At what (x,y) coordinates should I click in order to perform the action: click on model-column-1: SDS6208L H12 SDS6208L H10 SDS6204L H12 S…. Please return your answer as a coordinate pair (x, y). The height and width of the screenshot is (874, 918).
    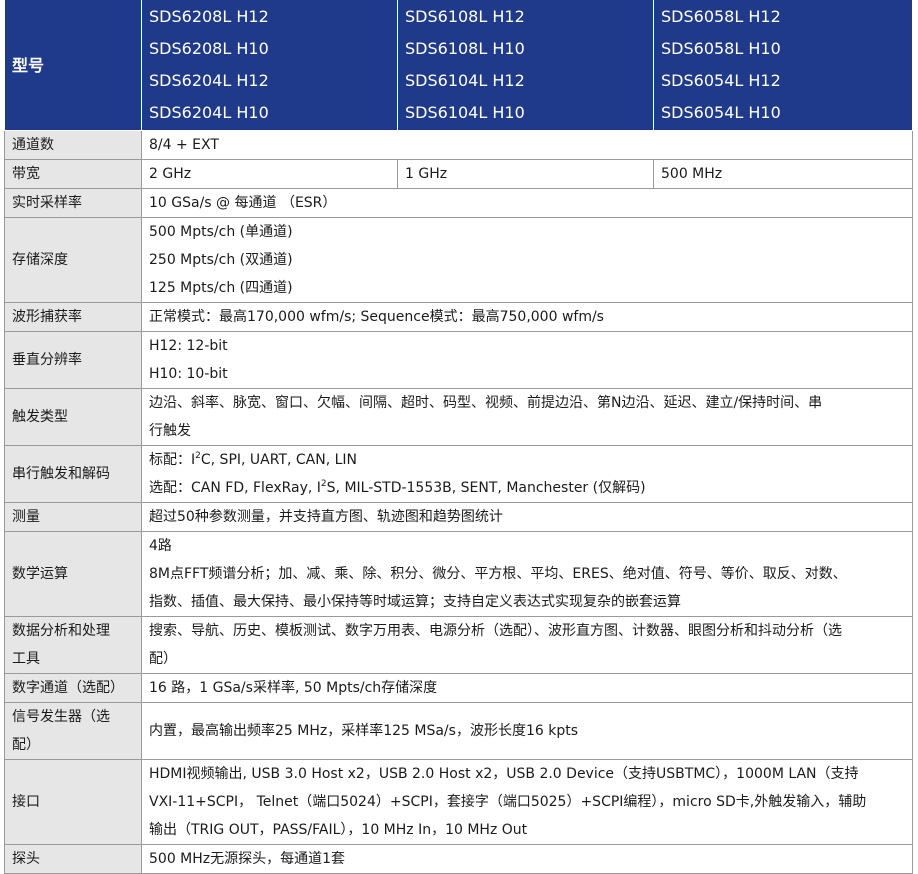
    Looking at the image, I should click on (269, 65).